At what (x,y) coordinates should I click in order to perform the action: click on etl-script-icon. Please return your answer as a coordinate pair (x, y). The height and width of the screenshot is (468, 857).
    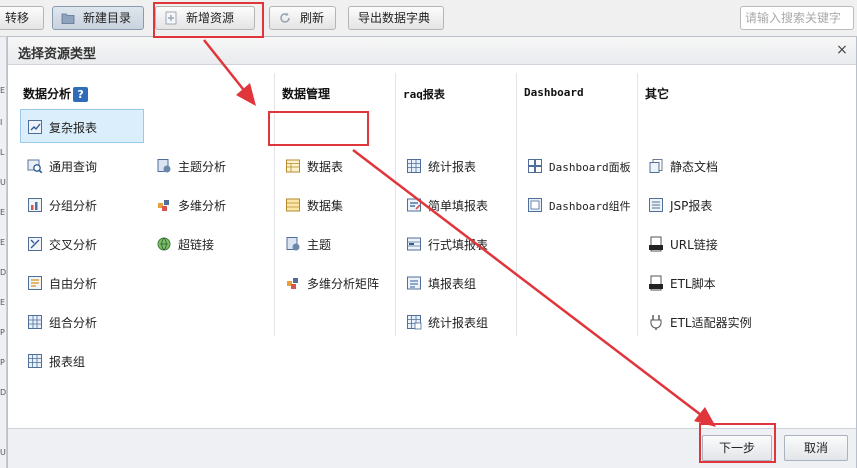
    Looking at the image, I should click on (656, 283).